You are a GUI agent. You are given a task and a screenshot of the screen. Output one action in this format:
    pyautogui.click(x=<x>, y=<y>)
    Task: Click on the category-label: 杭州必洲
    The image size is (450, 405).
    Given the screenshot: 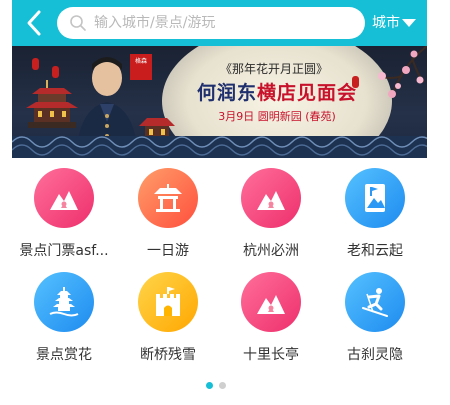 What is the action you would take?
    pyautogui.click(x=271, y=251)
    